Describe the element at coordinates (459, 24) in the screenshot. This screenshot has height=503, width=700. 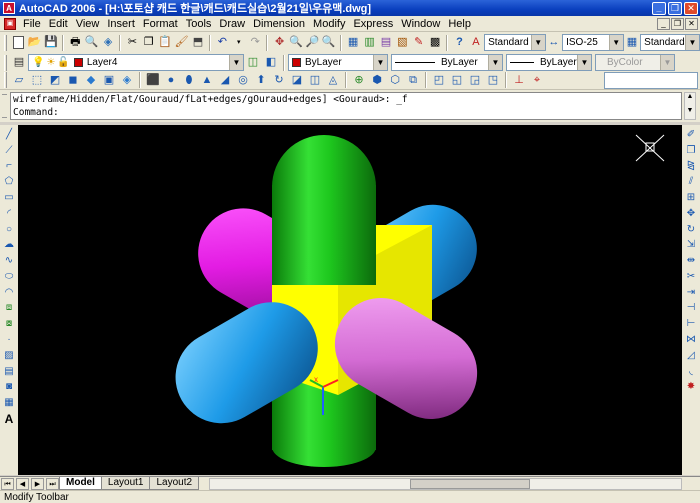
I see `menu-help: Help` at that location.